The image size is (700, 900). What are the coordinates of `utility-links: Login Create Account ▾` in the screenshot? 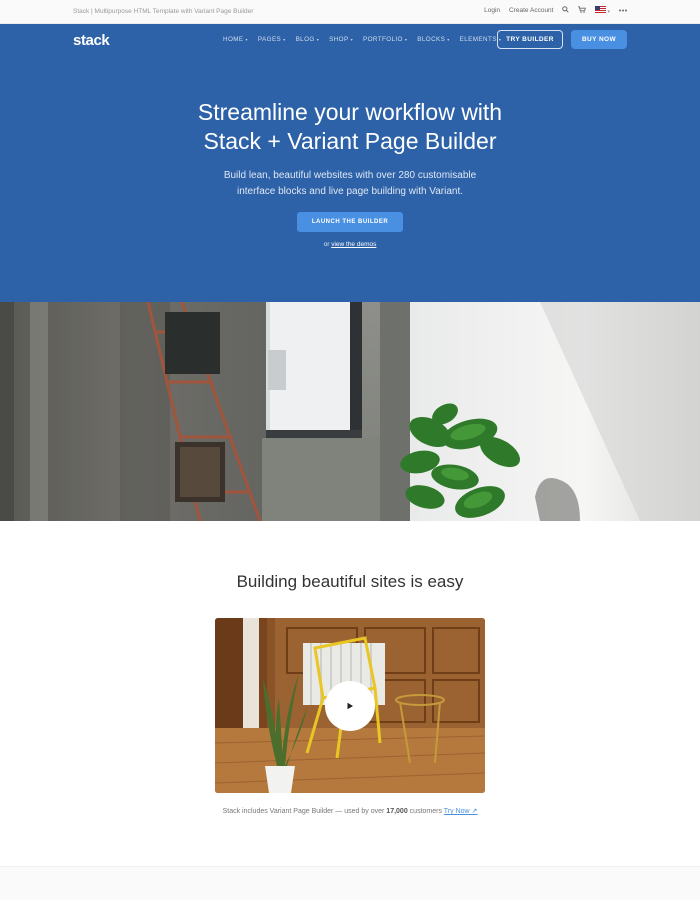 It's located at (555, 10).